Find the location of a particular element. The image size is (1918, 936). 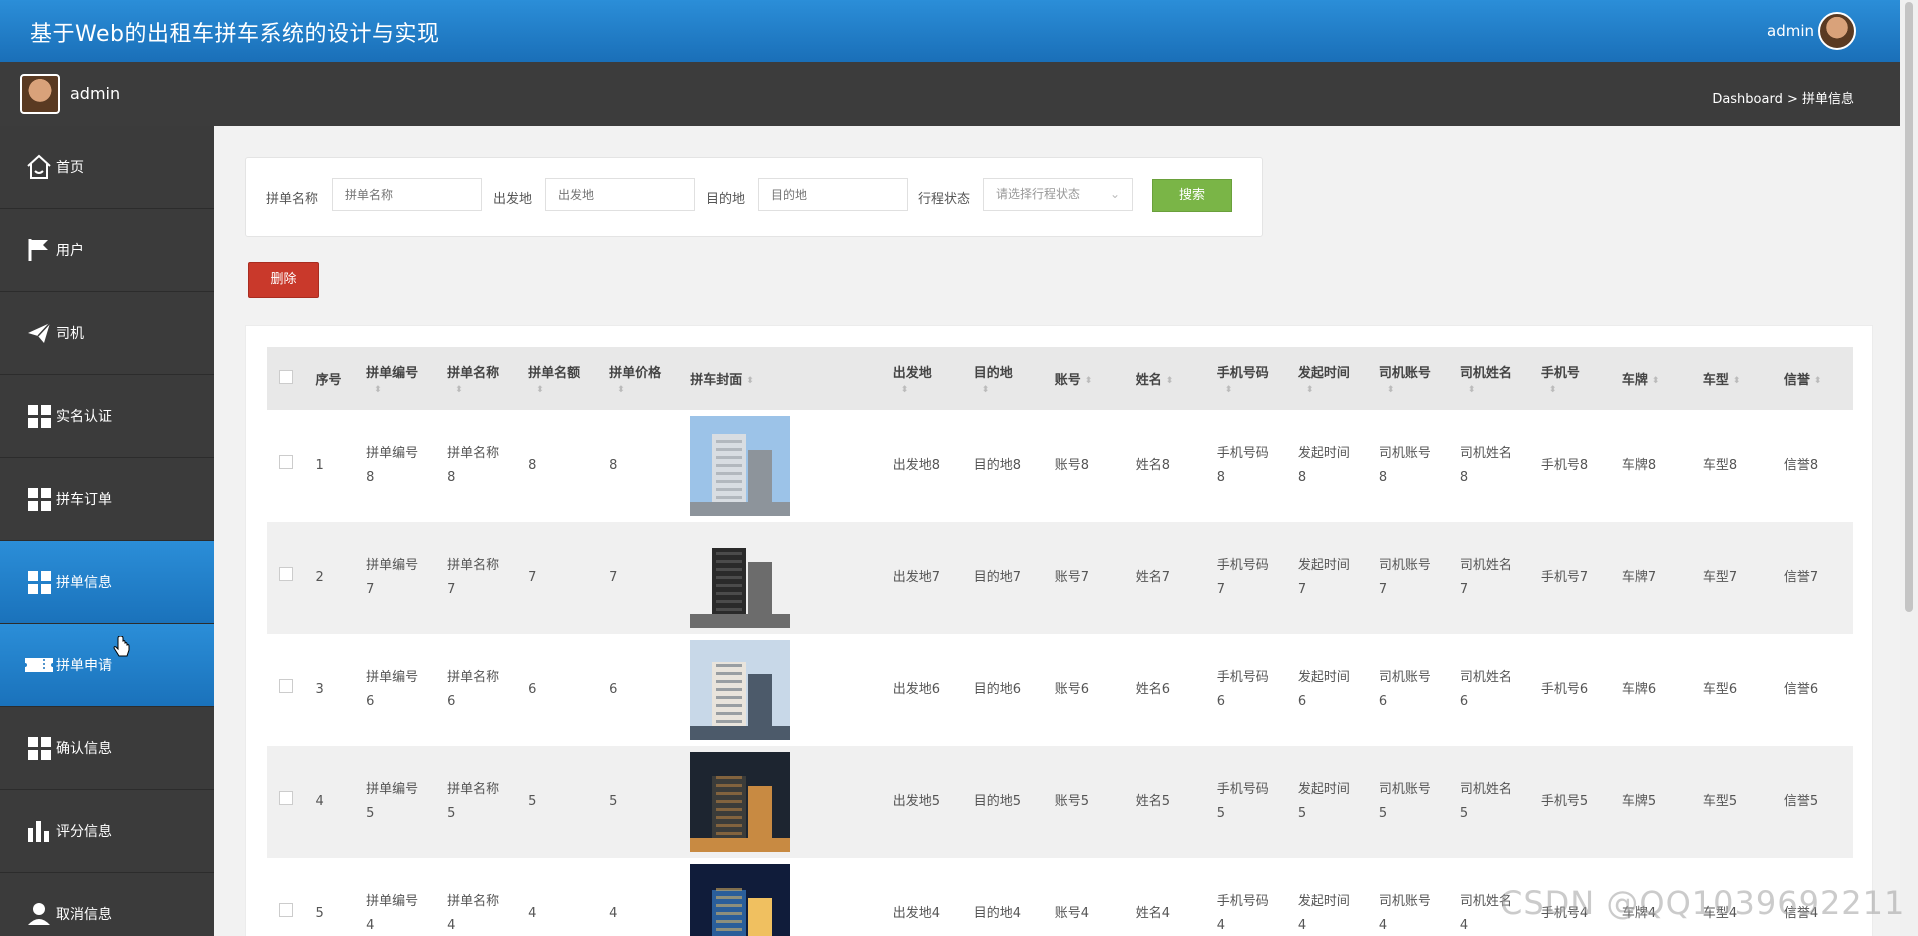

column-header: 拼单编号 ⬍ is located at coordinates (398, 378).